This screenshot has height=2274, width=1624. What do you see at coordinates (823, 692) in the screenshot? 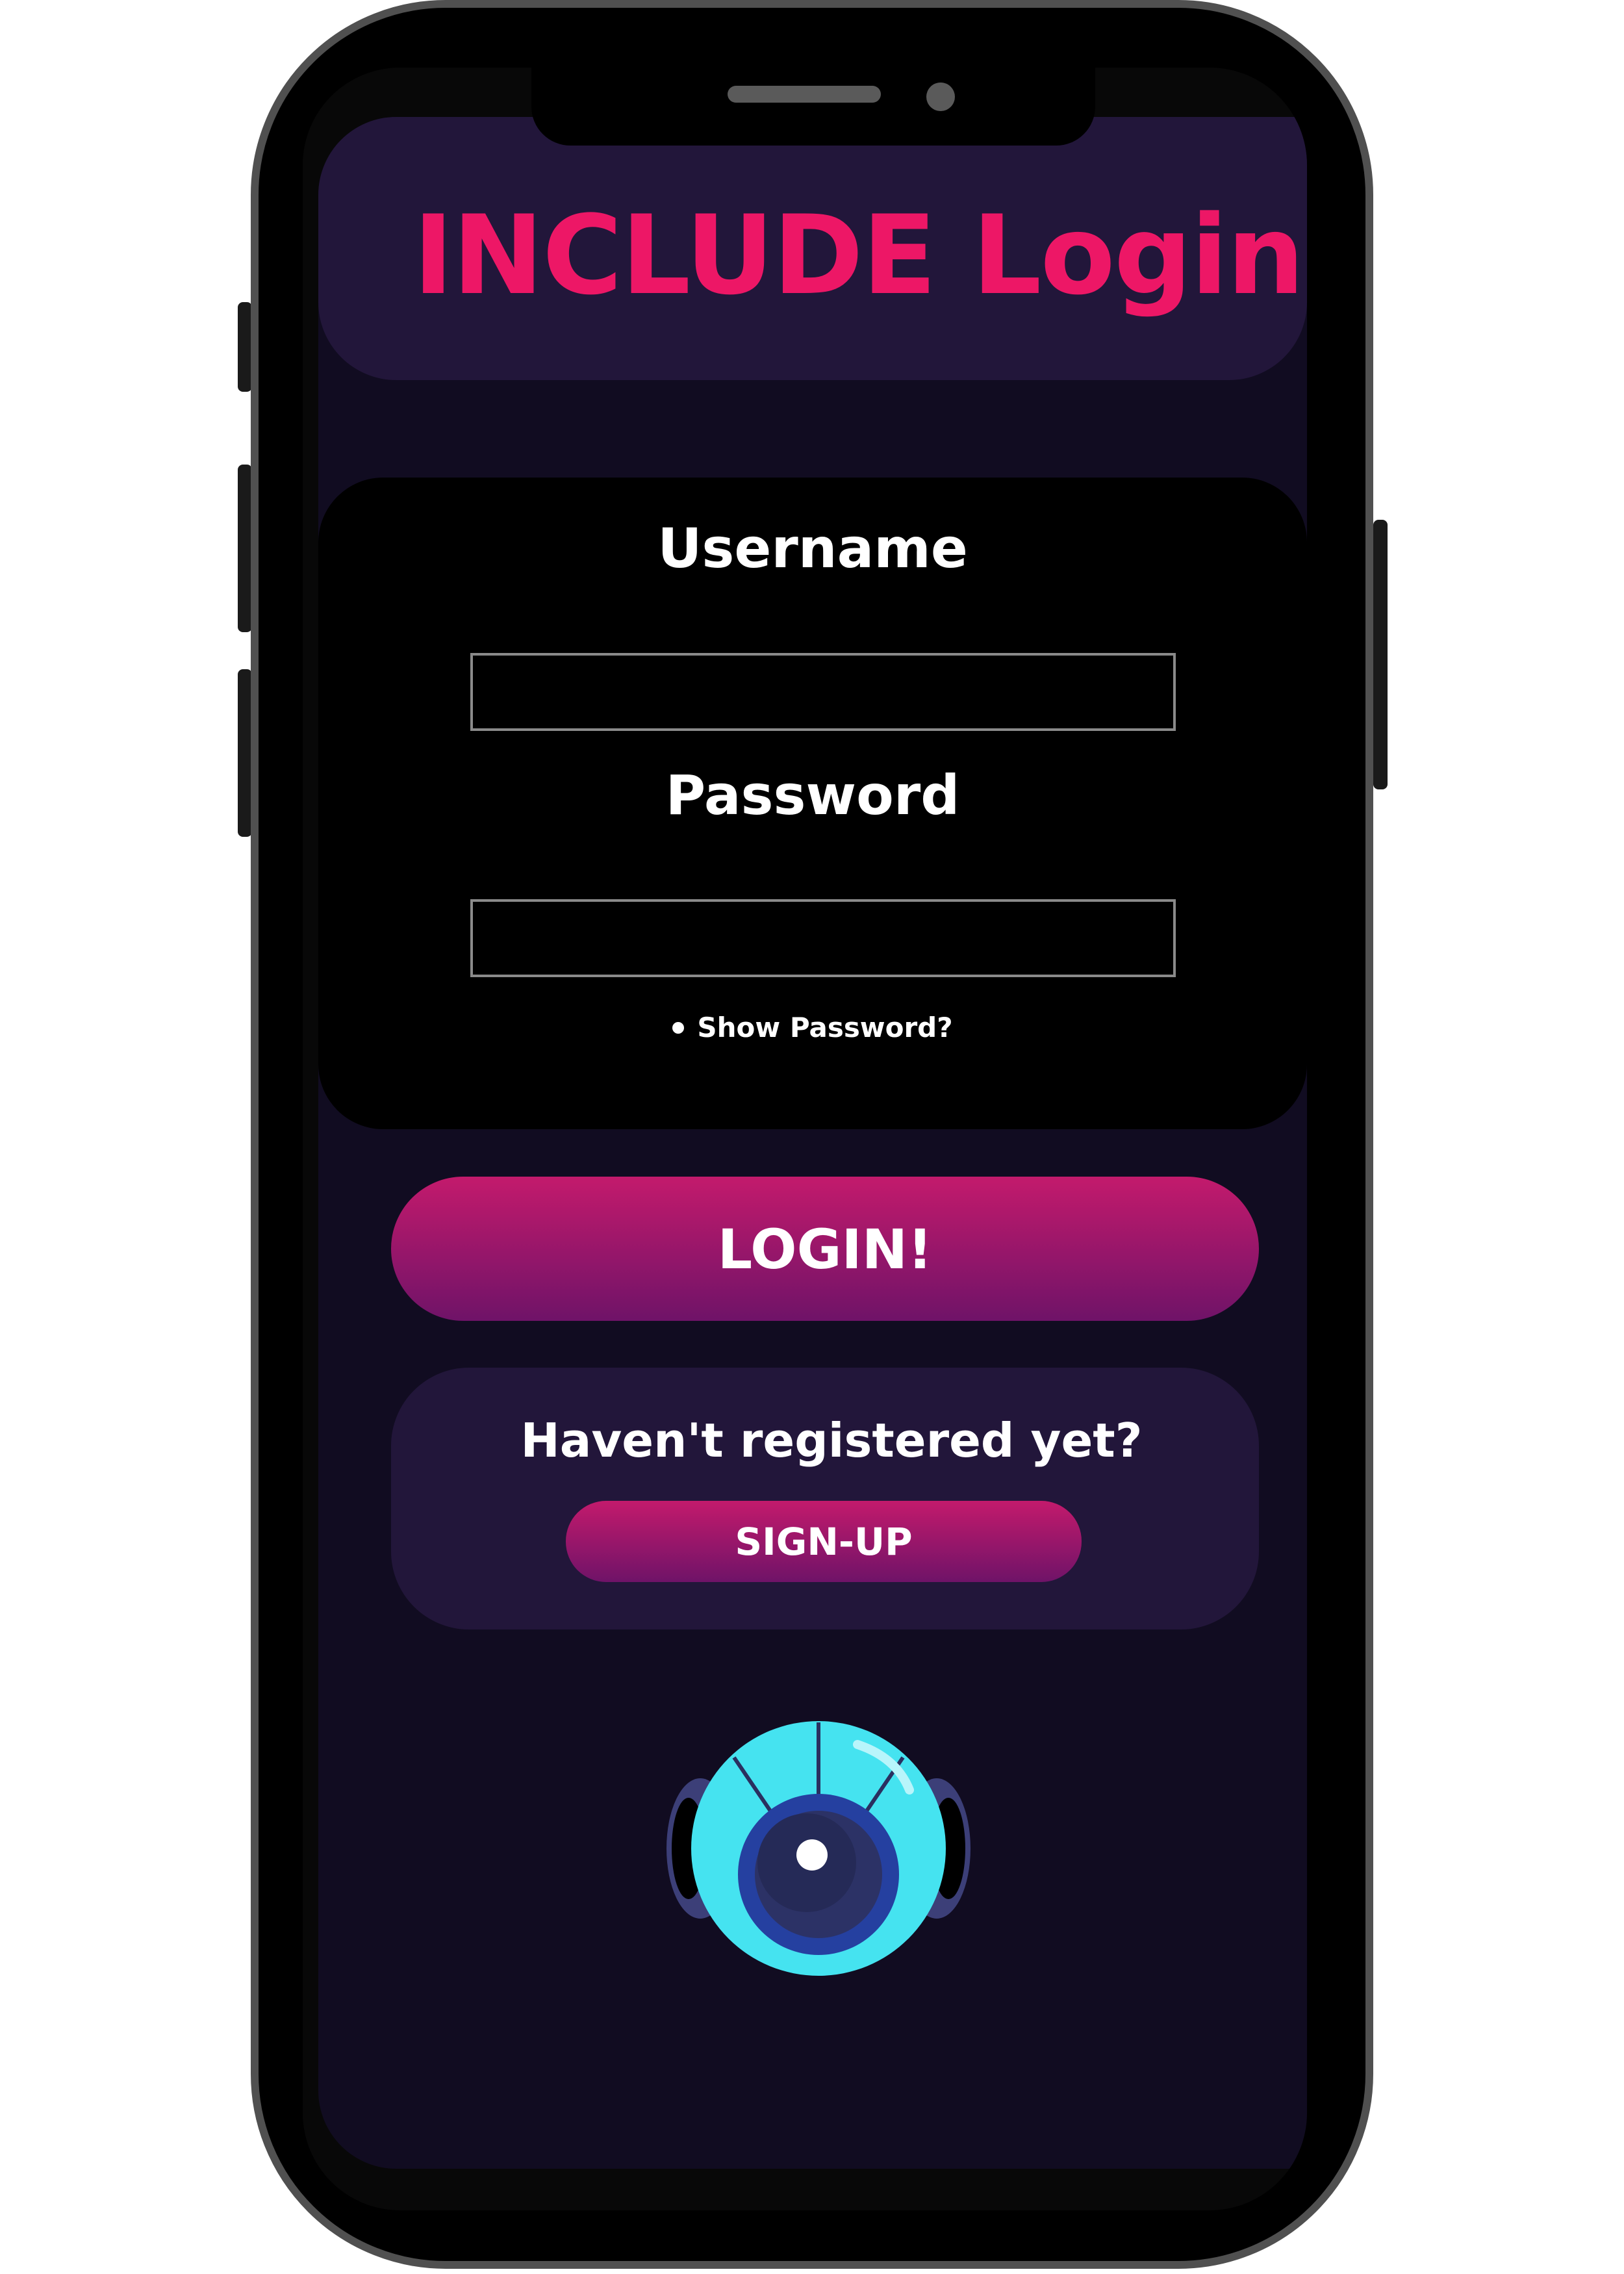
I see `username-input` at bounding box center [823, 692].